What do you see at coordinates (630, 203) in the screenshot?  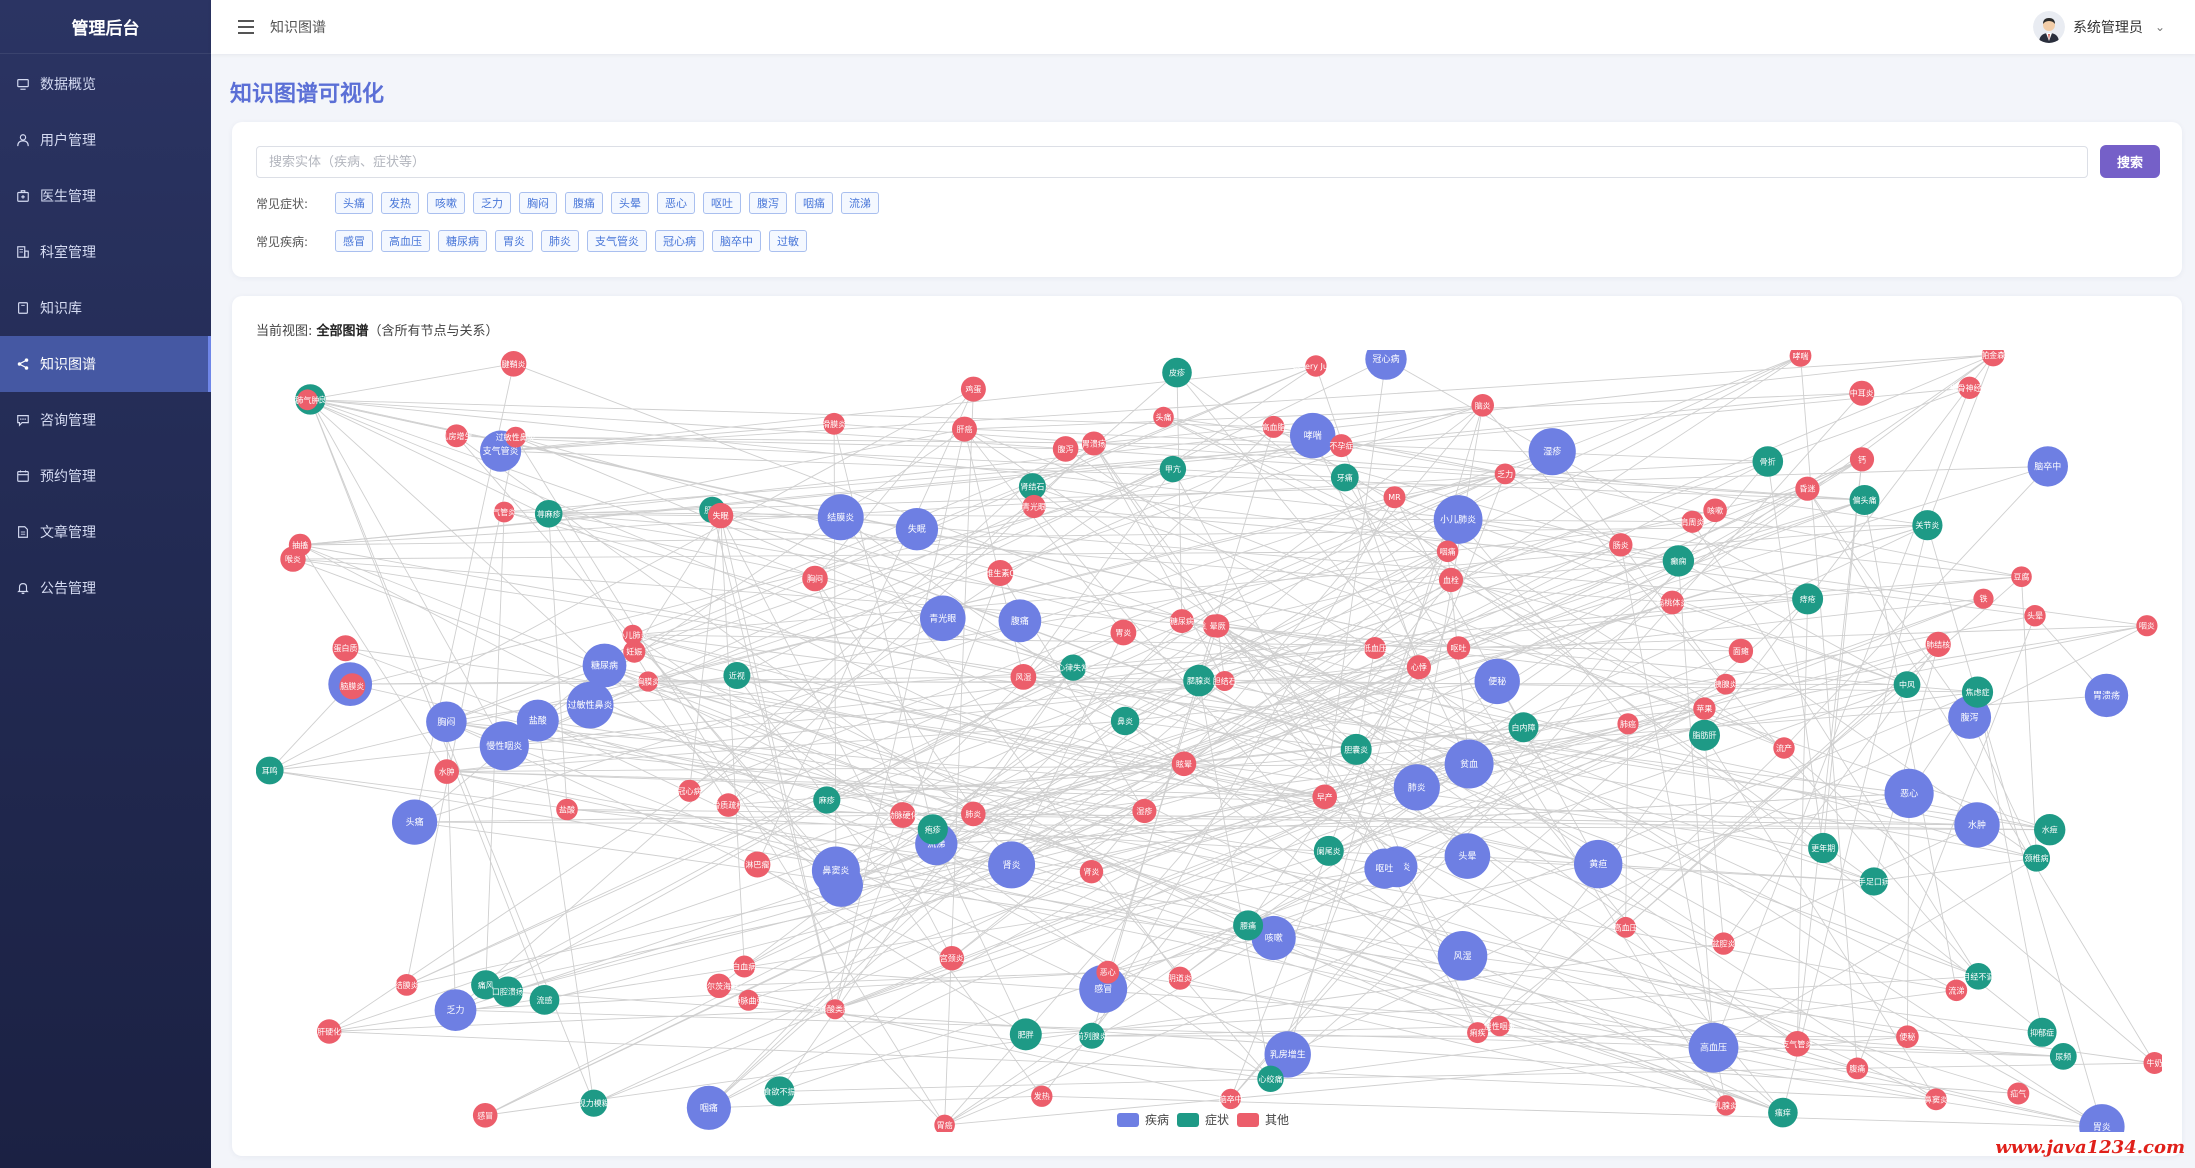 I see `symptom-tag: 头晕` at bounding box center [630, 203].